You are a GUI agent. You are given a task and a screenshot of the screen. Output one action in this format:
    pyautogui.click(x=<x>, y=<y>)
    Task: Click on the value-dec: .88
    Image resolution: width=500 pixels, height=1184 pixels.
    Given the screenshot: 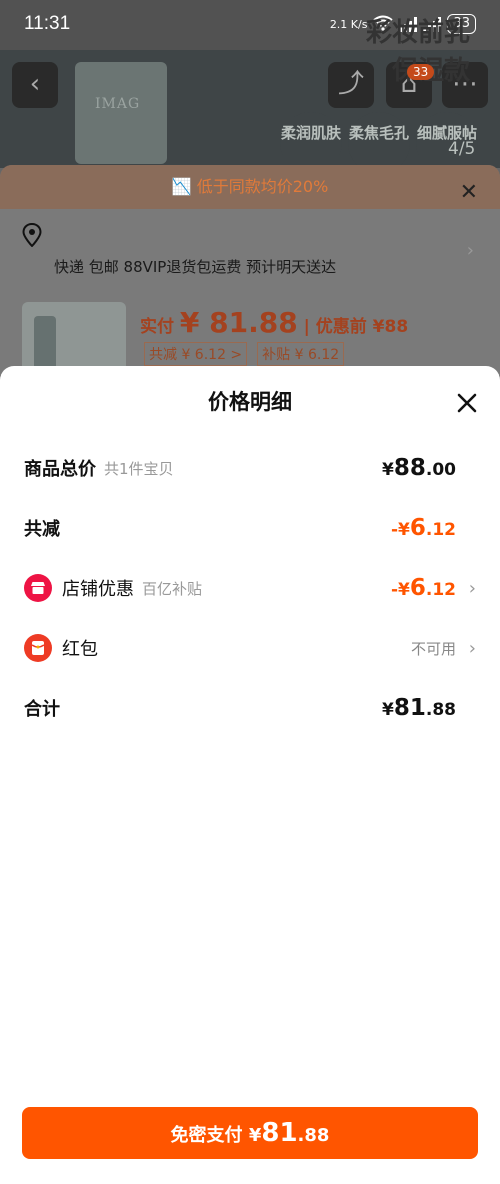 What is the action you would take?
    pyautogui.click(x=440, y=710)
    